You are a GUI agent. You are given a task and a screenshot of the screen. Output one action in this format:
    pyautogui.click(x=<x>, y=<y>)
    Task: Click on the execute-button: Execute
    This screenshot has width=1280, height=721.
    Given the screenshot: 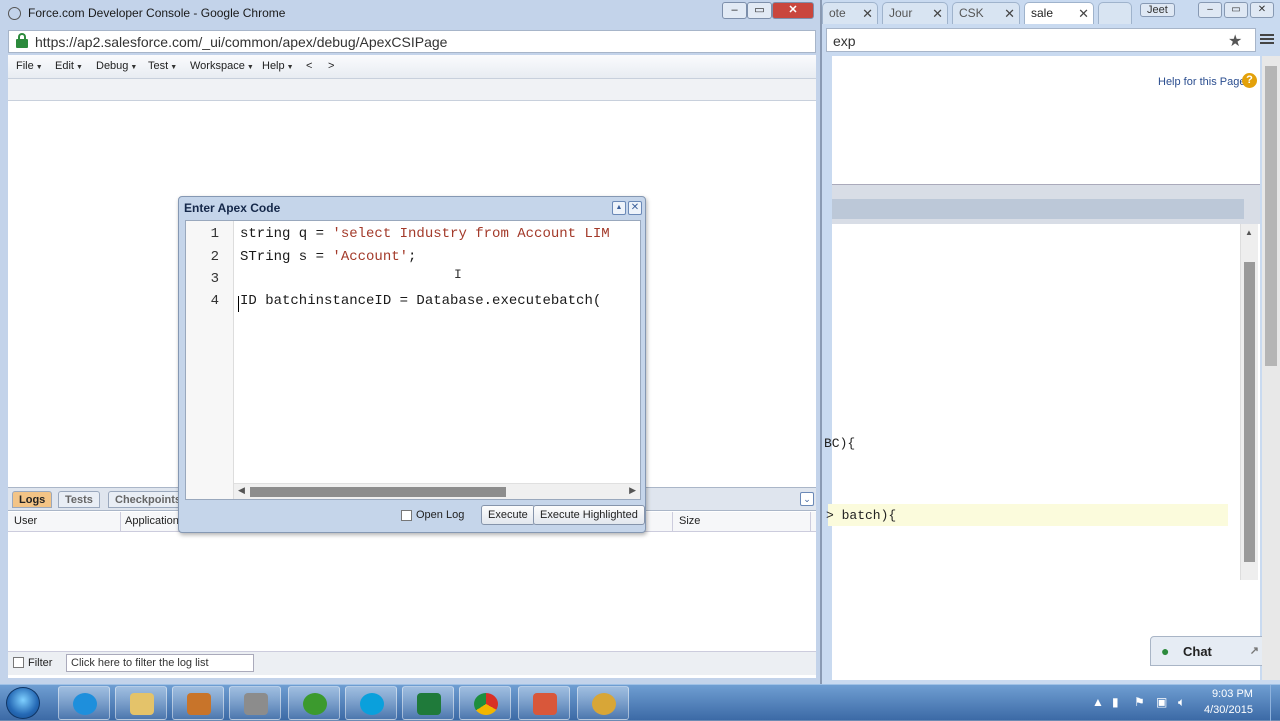 What is the action you would take?
    pyautogui.click(x=508, y=515)
    